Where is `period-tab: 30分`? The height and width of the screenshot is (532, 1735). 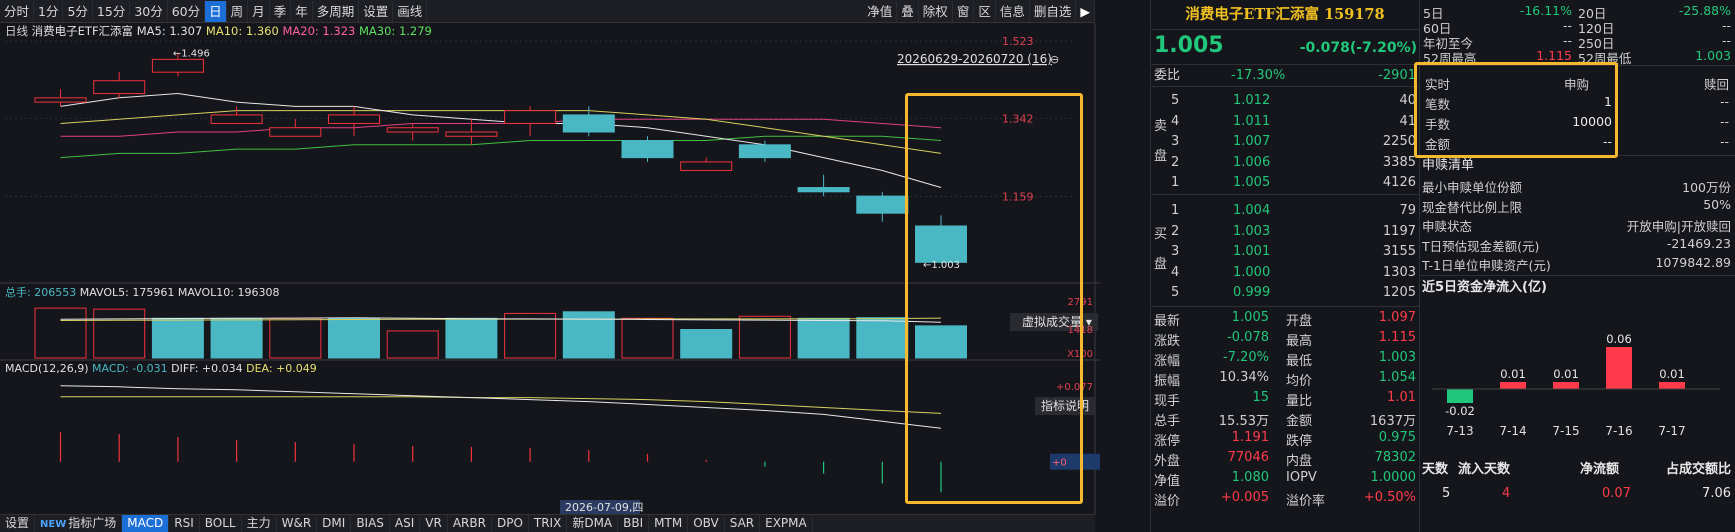
period-tab: 30分 is located at coordinates (149, 11).